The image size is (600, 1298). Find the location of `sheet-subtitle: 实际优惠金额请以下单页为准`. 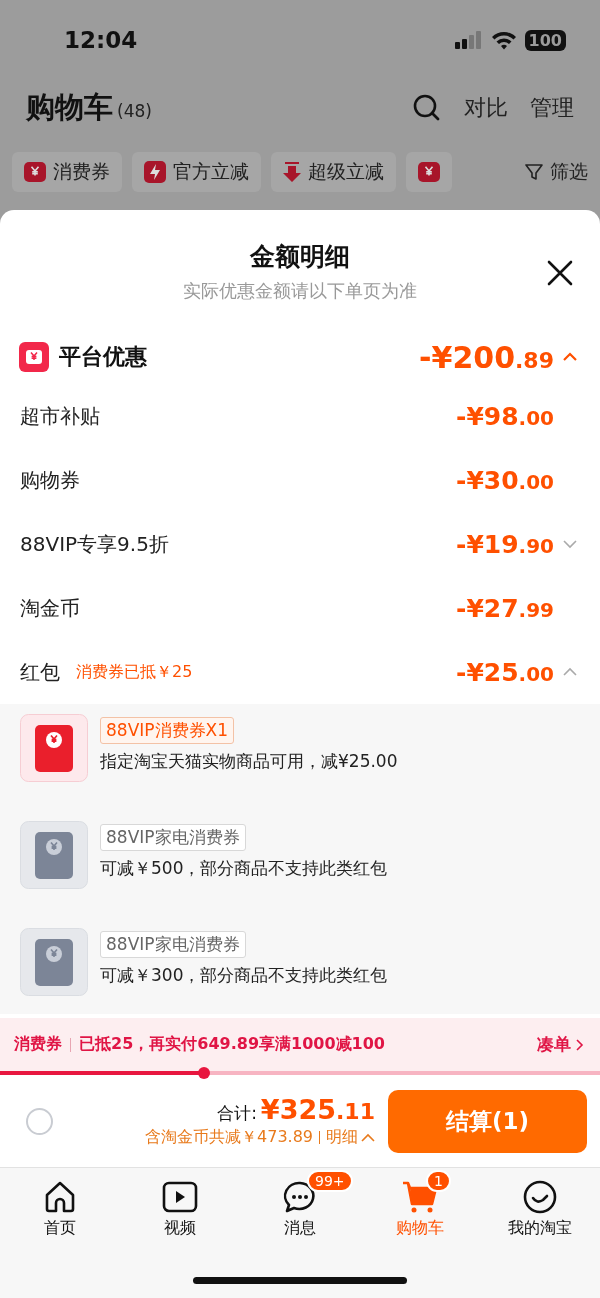

sheet-subtitle: 实际优惠金额请以下单页为准 is located at coordinates (300, 291).